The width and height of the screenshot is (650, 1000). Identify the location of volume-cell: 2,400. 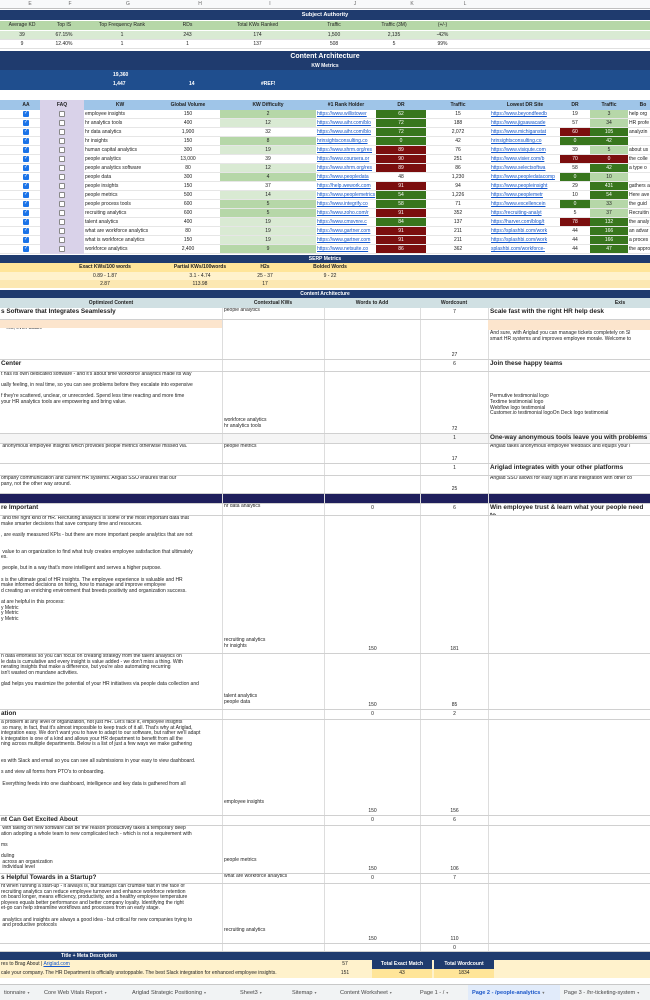
(188, 249).